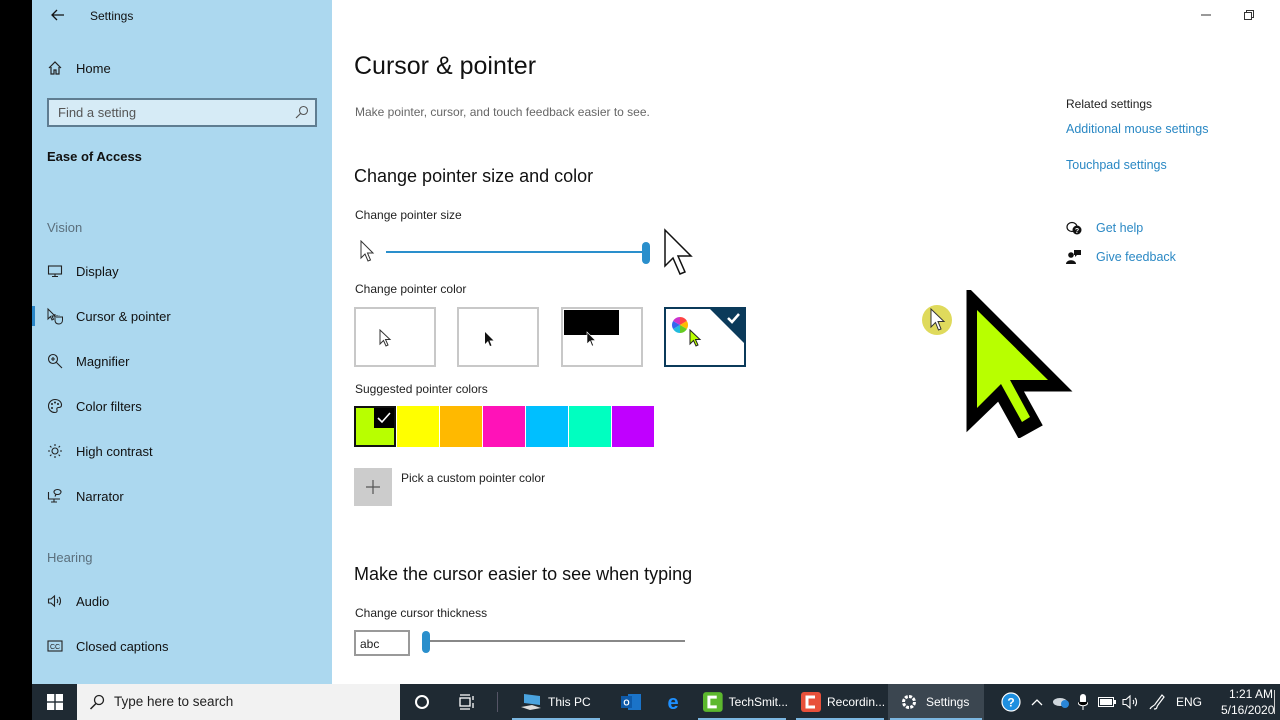 This screenshot has width=1280, height=720. What do you see at coordinates (182, 68) in the screenshot?
I see `sidebar-item-home: Home` at bounding box center [182, 68].